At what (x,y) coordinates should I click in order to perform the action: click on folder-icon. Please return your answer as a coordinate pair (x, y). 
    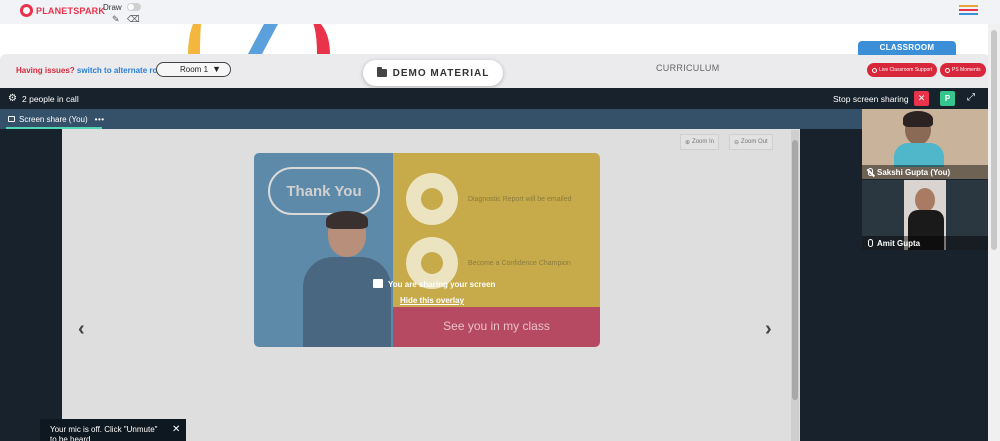
    Looking at the image, I should click on (381, 72).